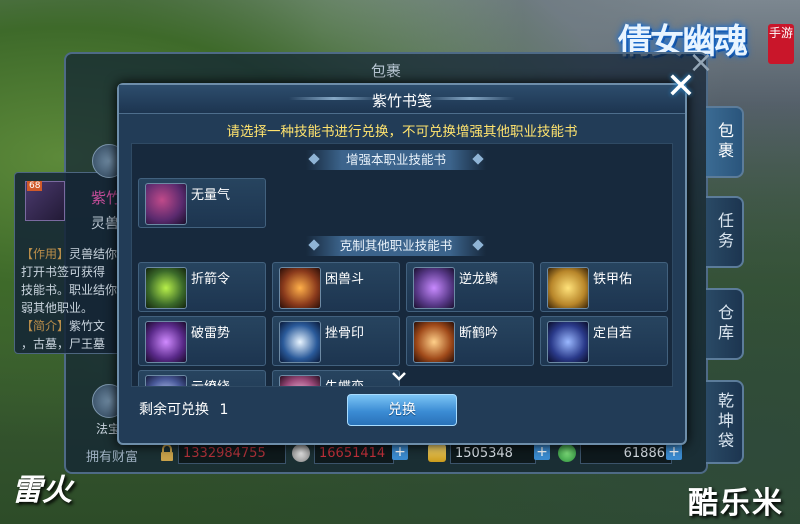  I want to click on skill-book-item: 破雷势, so click(202, 341).